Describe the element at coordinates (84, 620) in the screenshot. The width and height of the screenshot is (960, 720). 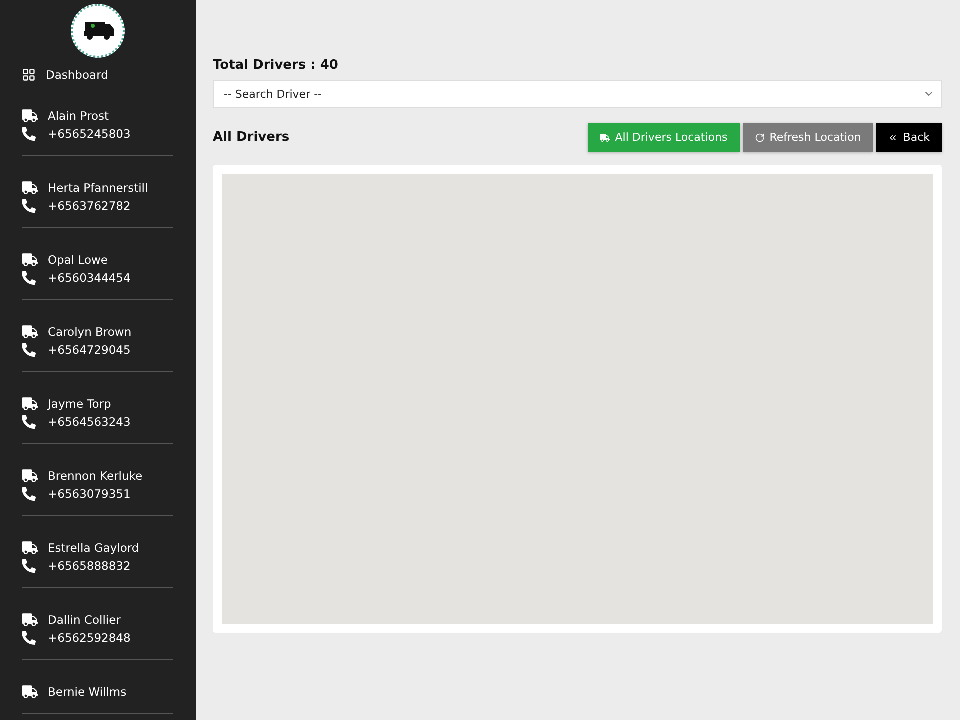
I see `driver-name: Dallin Collier` at that location.